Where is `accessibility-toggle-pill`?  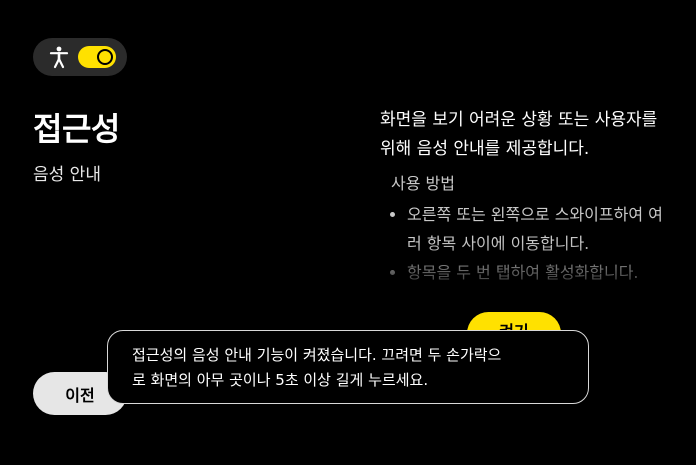
accessibility-toggle-pill is located at coordinates (80, 57).